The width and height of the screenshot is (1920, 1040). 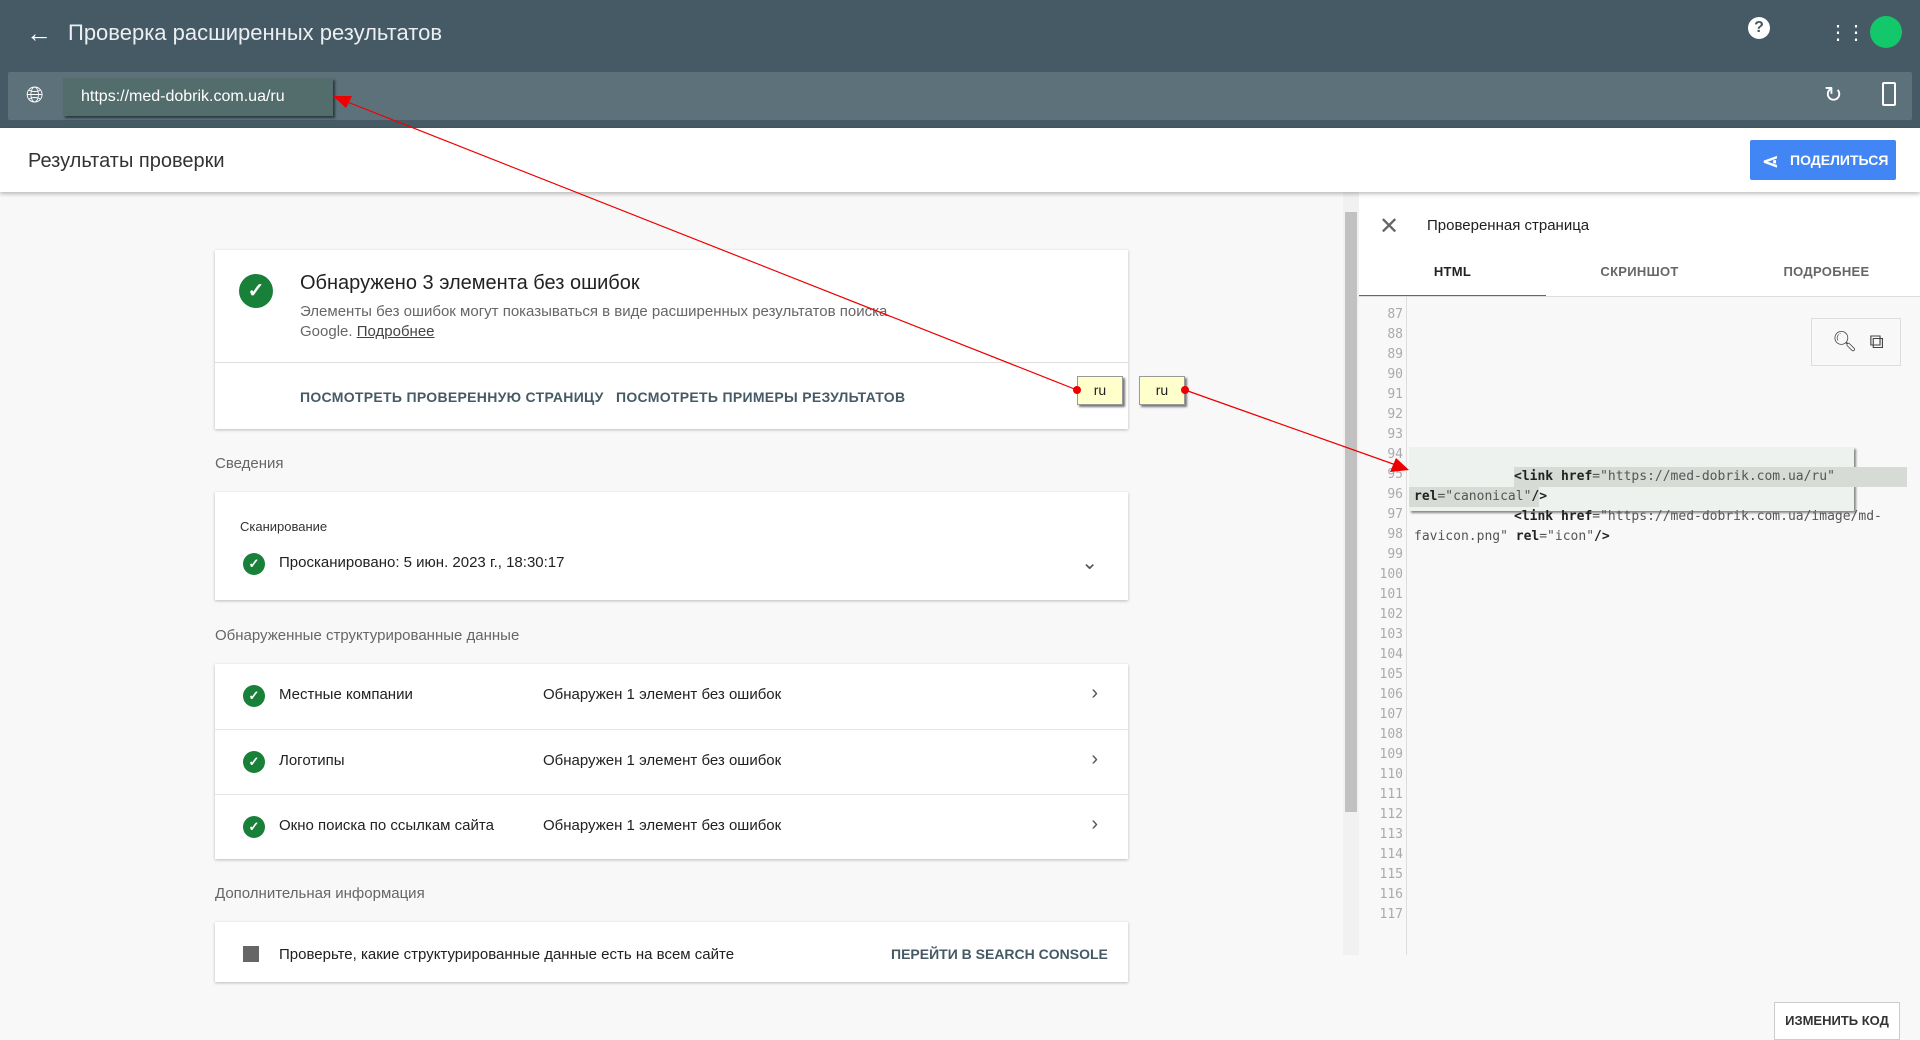 What do you see at coordinates (312, 760) in the screenshot?
I see `item-name: Логотипы` at bounding box center [312, 760].